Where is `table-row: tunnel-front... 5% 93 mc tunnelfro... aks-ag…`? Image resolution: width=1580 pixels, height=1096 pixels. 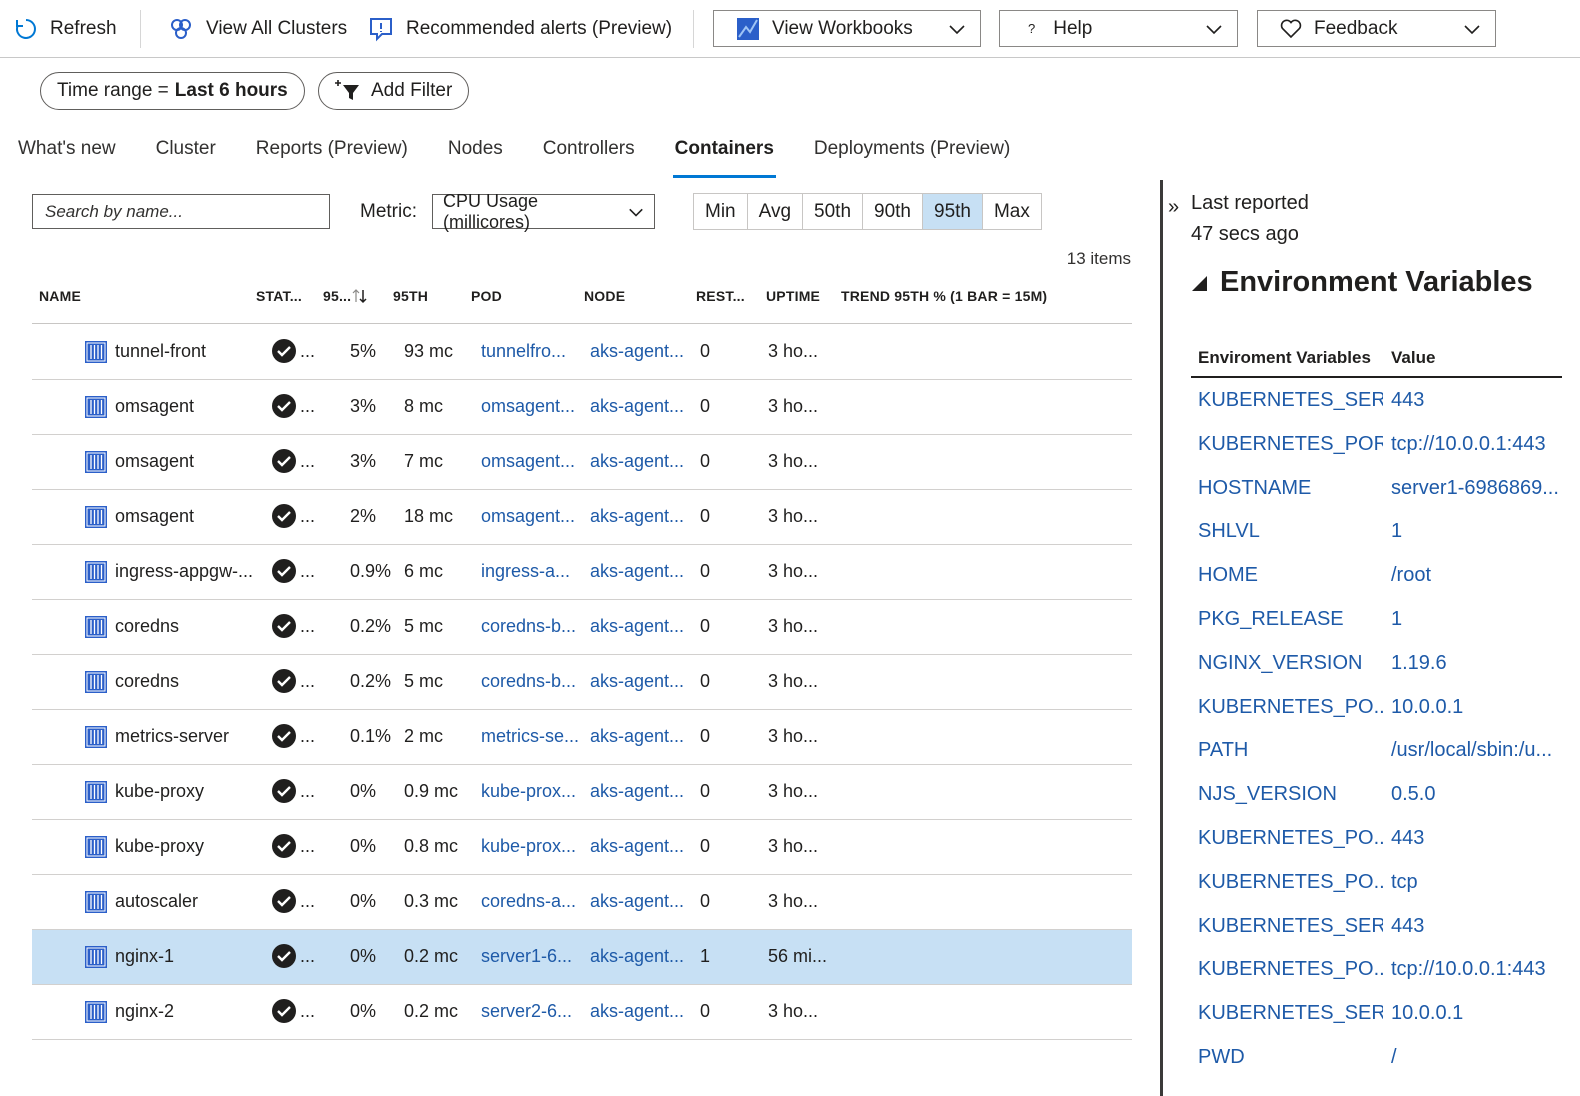 table-row: tunnel-front... 5% 93 mc tunnelfro... aks-ag… is located at coordinates (582, 352).